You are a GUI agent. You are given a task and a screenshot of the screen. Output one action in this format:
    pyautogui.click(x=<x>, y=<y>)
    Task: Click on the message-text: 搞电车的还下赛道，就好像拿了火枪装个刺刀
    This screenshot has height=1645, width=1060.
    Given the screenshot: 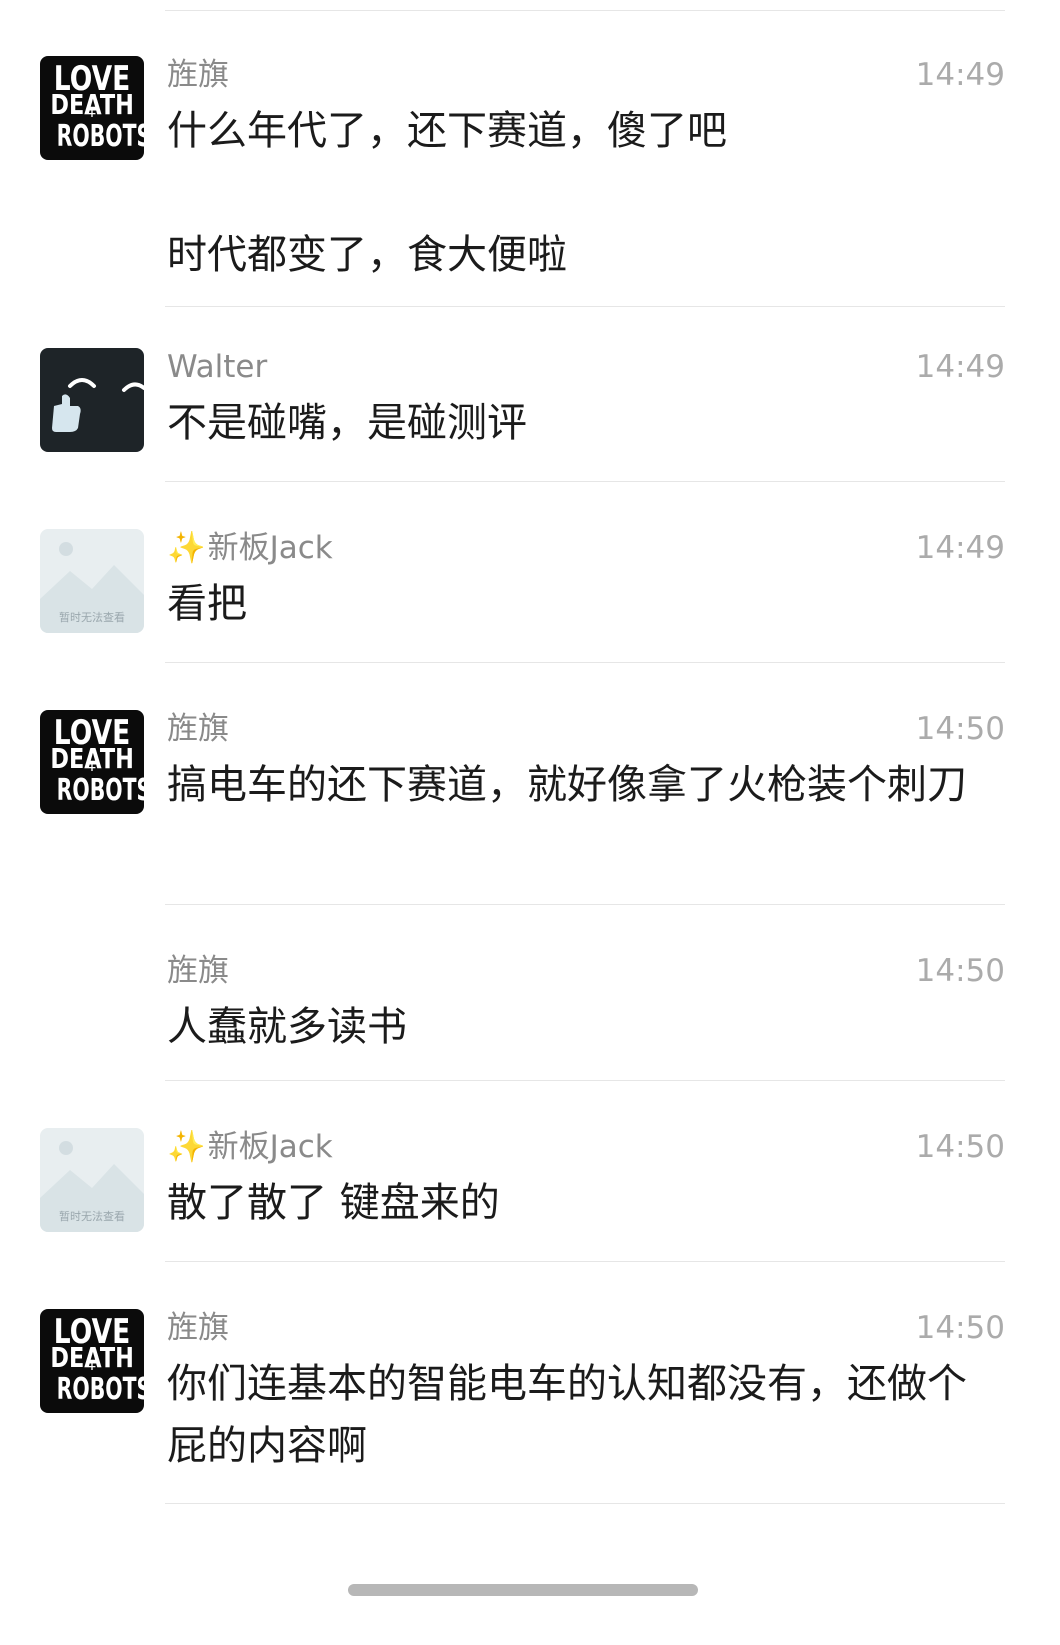 What is the action you would take?
    pyautogui.click(x=567, y=785)
    